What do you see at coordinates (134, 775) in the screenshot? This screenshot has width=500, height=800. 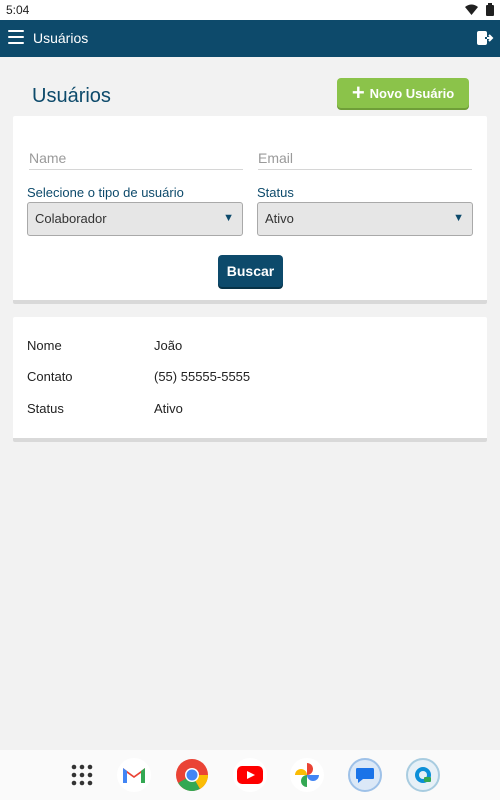 I see `gmail-icon` at bounding box center [134, 775].